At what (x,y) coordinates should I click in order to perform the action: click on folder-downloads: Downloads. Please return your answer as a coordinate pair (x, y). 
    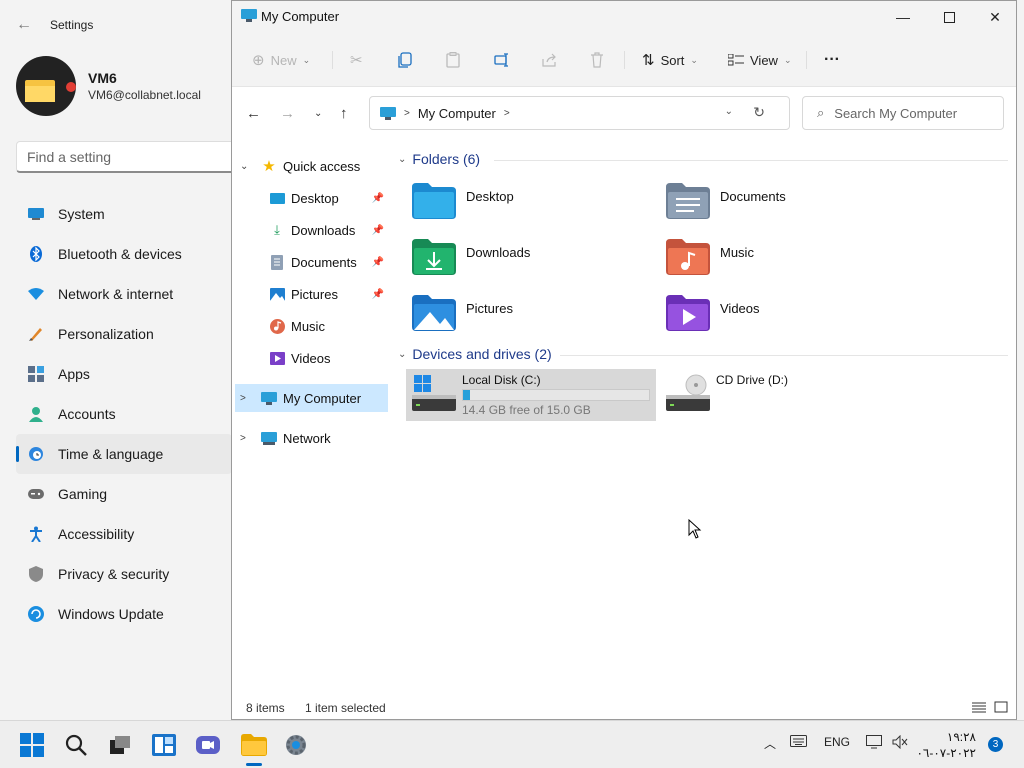
    Looking at the image, I should click on (537, 264).